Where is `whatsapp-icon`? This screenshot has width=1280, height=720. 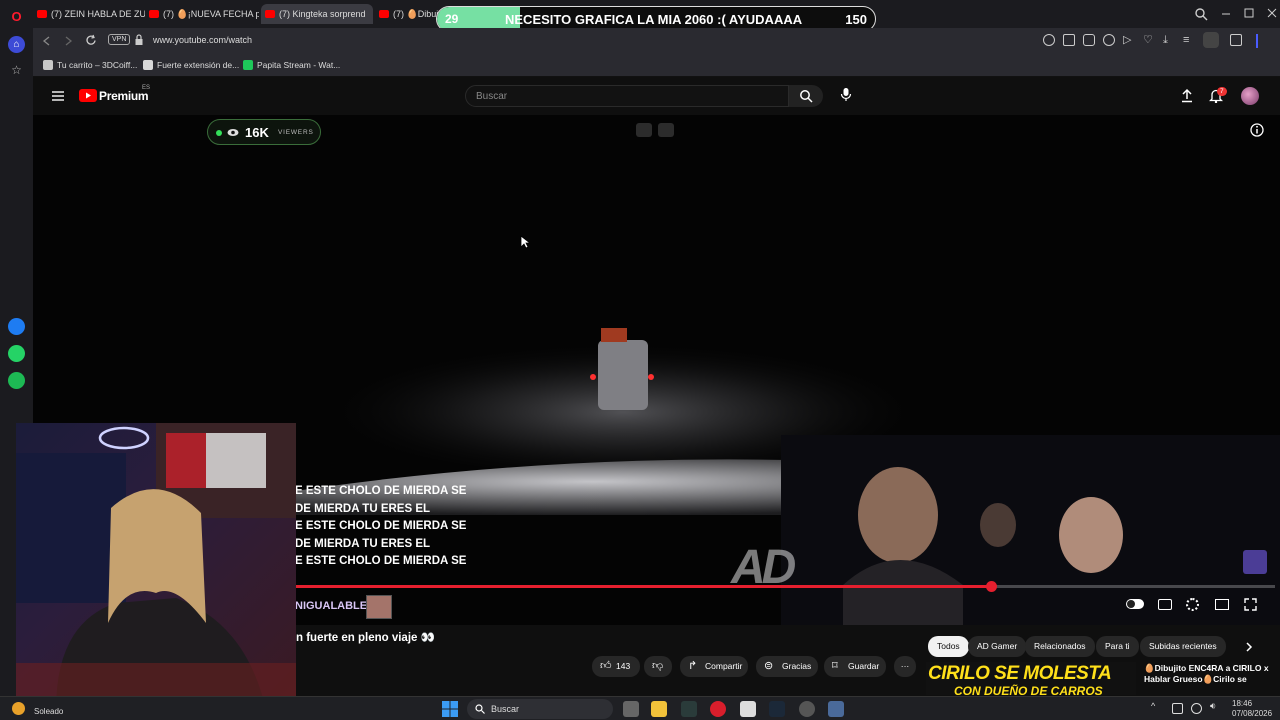
whatsapp-icon is located at coordinates (16, 353).